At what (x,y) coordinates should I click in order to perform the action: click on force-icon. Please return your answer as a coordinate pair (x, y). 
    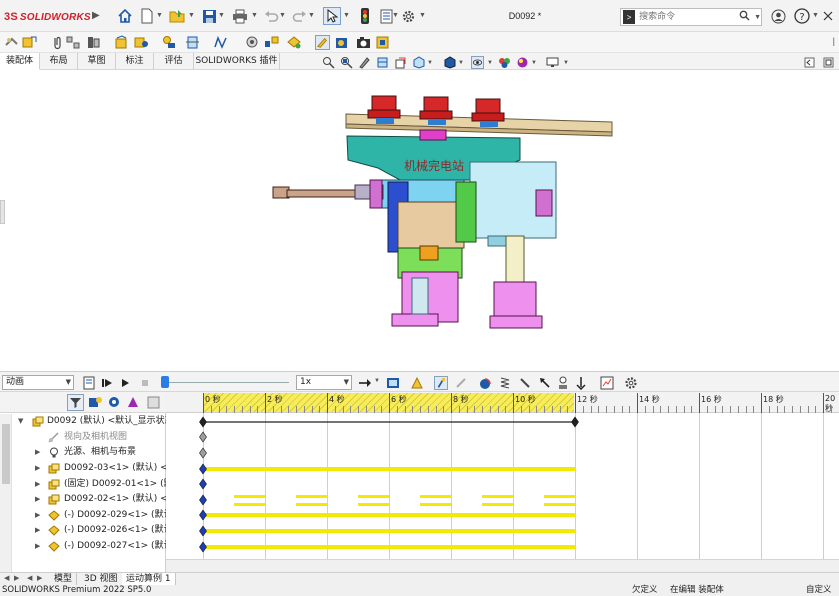
    Looking at the image, I should click on (545, 383).